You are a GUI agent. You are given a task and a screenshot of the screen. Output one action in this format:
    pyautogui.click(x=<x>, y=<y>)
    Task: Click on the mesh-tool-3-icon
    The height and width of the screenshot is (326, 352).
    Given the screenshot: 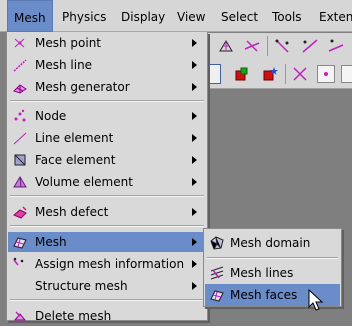 What is the action you would take?
    pyautogui.click(x=282, y=46)
    